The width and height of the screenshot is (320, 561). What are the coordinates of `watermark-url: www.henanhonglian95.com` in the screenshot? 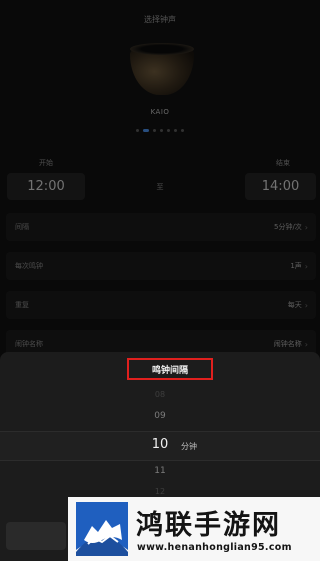 It's located at (214, 547).